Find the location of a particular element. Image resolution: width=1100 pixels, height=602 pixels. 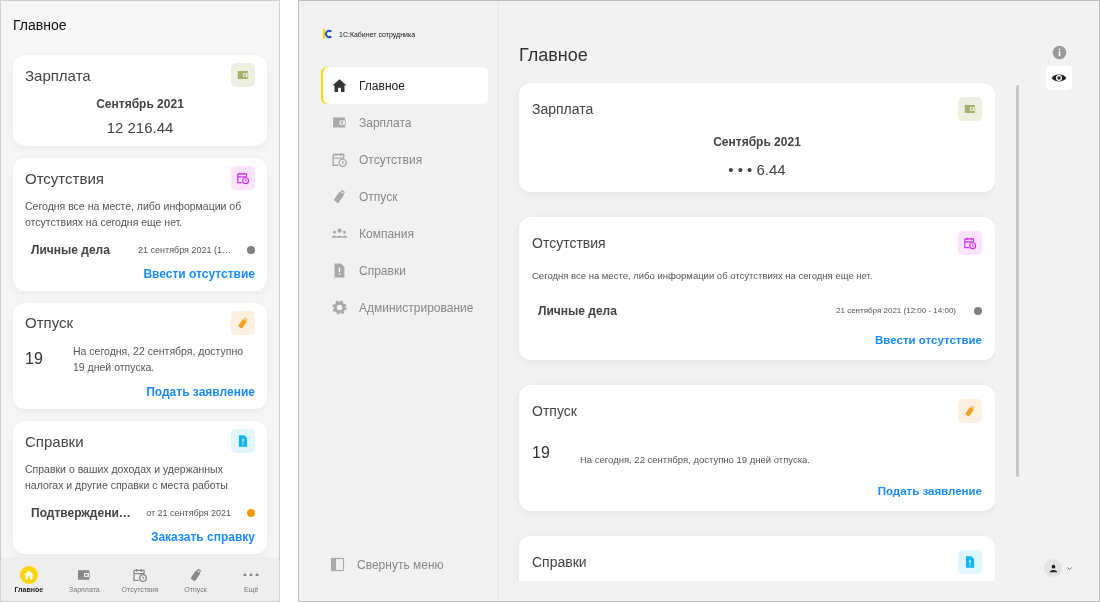

salary-amount: 12 216.44 is located at coordinates (140, 127).